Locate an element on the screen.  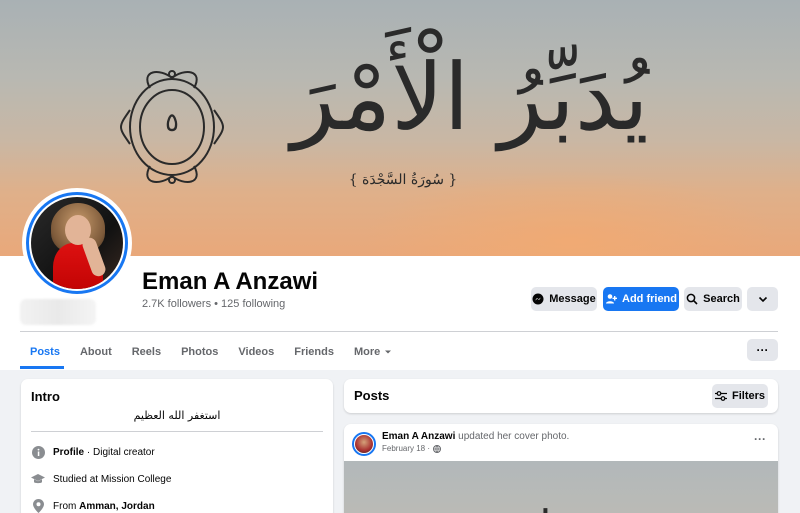
tab-photos: Photos is located at coordinates (199, 352).